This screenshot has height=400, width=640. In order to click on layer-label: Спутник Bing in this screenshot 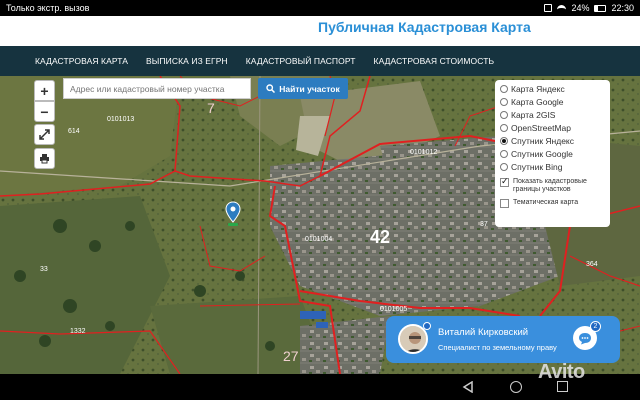, I will do `click(537, 166)`.